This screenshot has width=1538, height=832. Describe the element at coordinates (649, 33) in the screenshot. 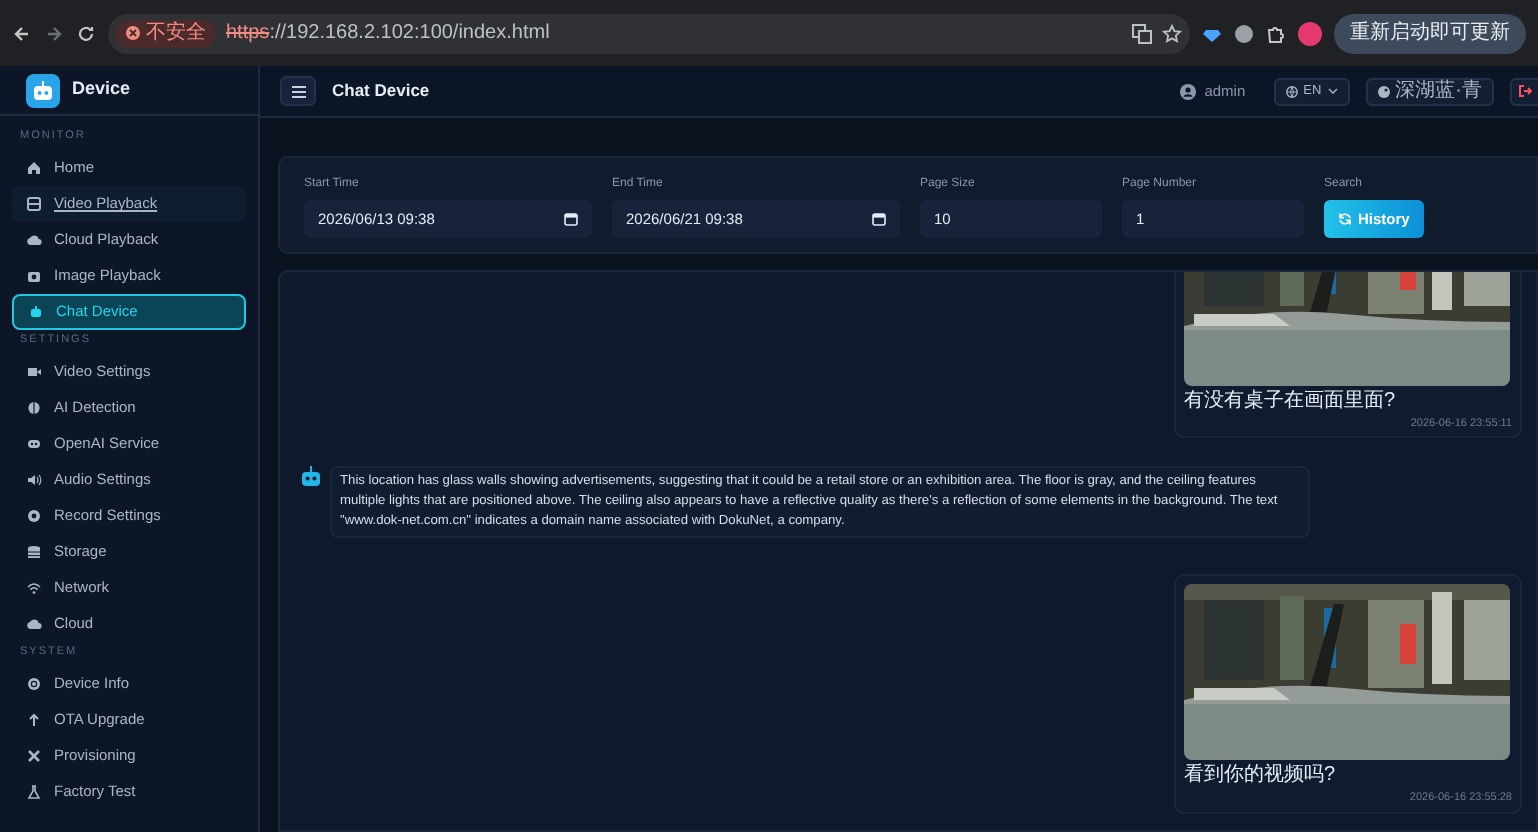

I see `address-bar: 不安全 https://192.168.2.102:100/index.html` at that location.